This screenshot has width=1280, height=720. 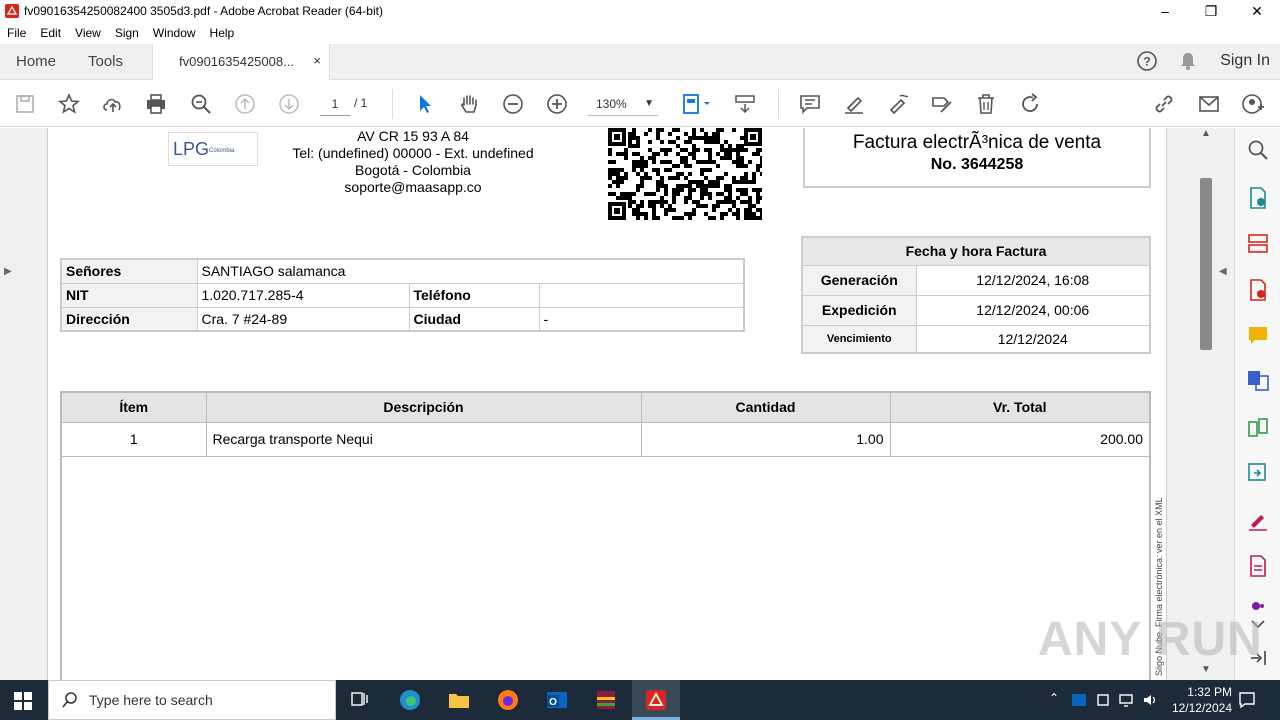 What do you see at coordinates (557, 104) in the screenshot?
I see `zoom-in-button` at bounding box center [557, 104].